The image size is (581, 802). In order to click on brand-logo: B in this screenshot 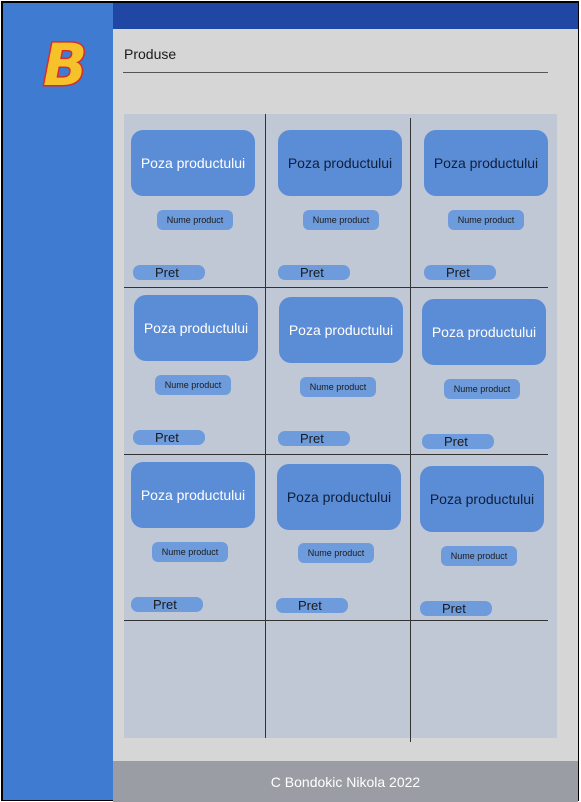, I will do `click(64, 62)`.